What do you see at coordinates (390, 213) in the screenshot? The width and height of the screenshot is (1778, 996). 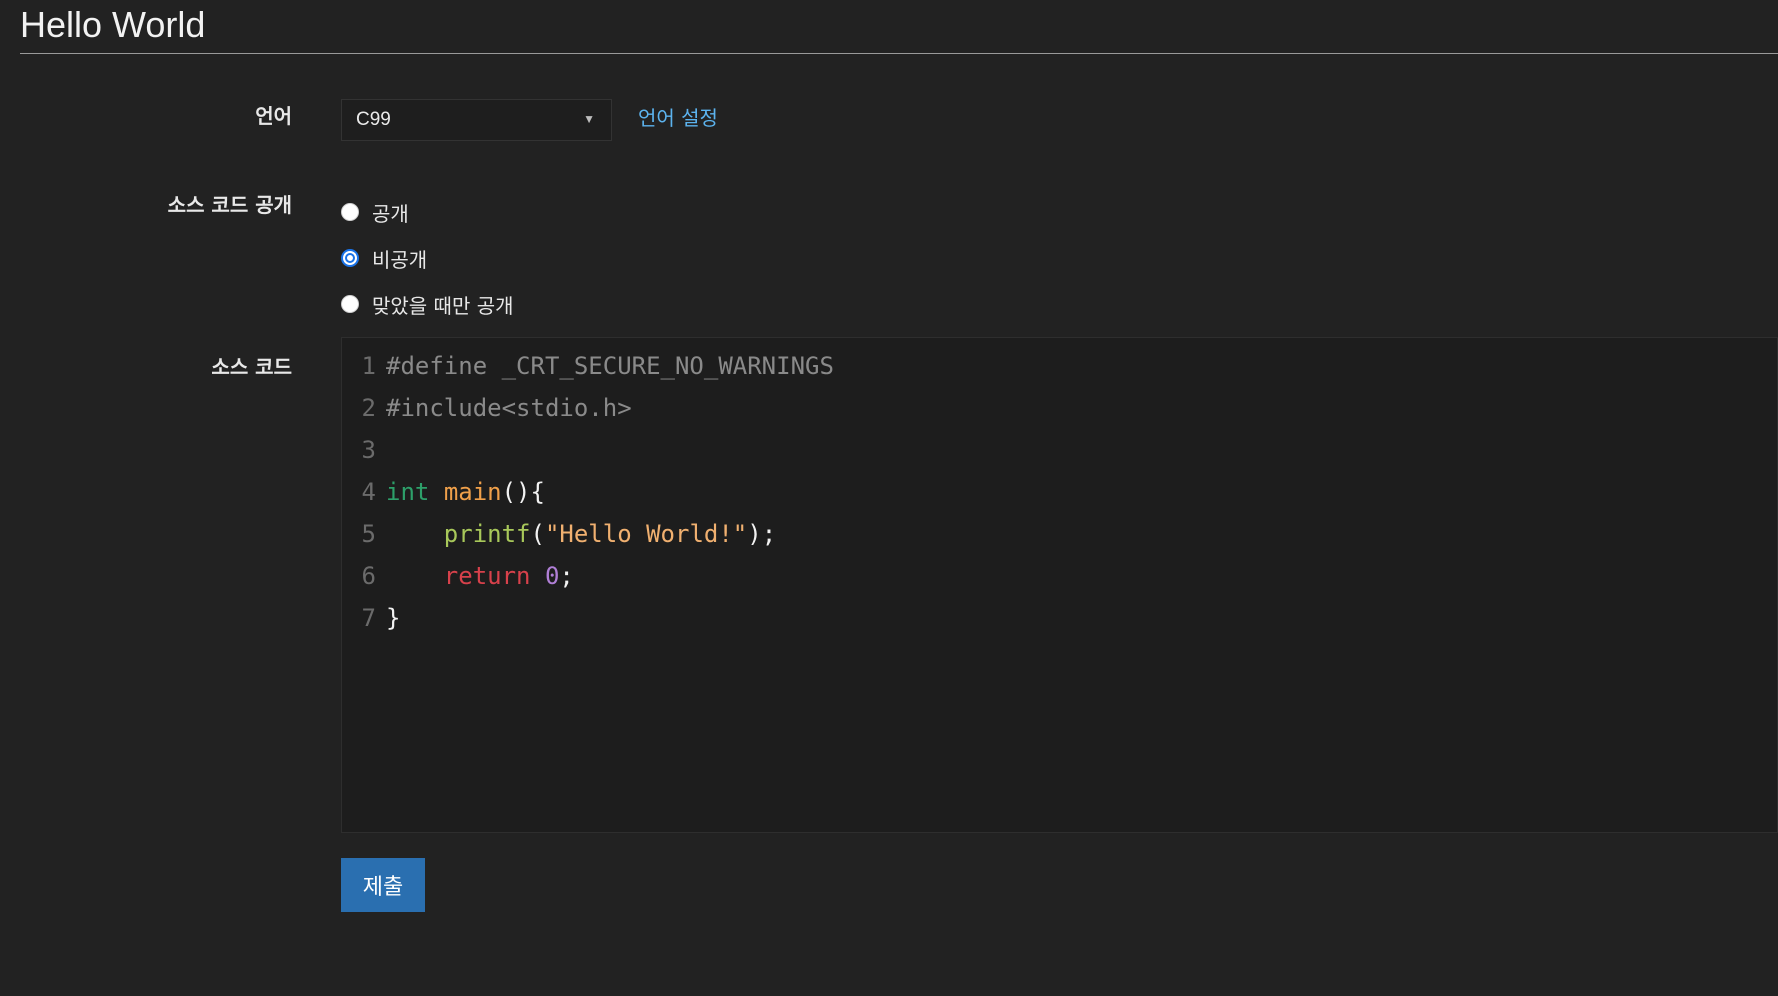 I see `radio-label: 공개` at bounding box center [390, 213].